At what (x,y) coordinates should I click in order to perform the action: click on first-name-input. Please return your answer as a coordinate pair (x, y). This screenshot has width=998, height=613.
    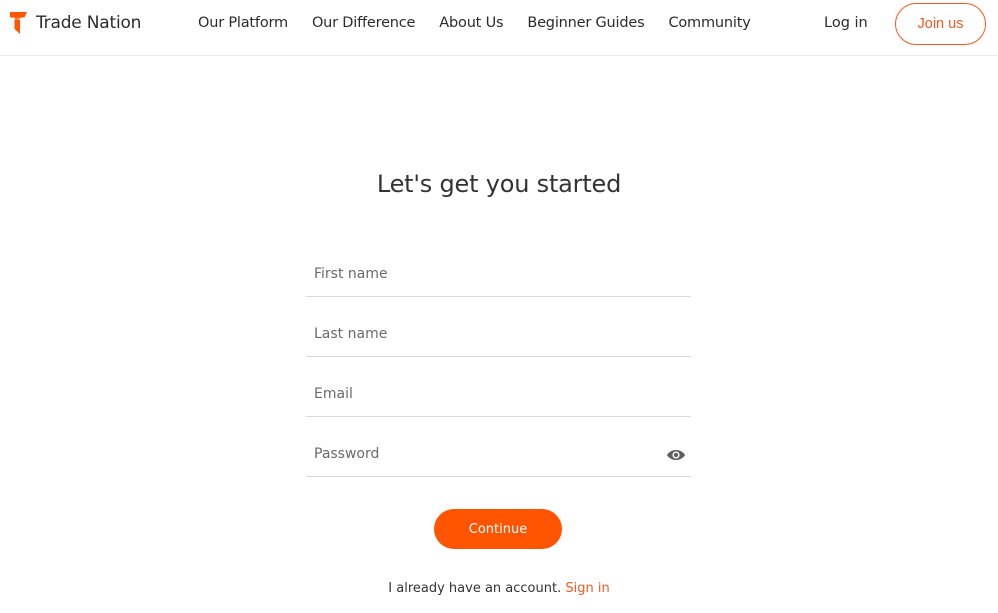
    Looking at the image, I should click on (498, 273).